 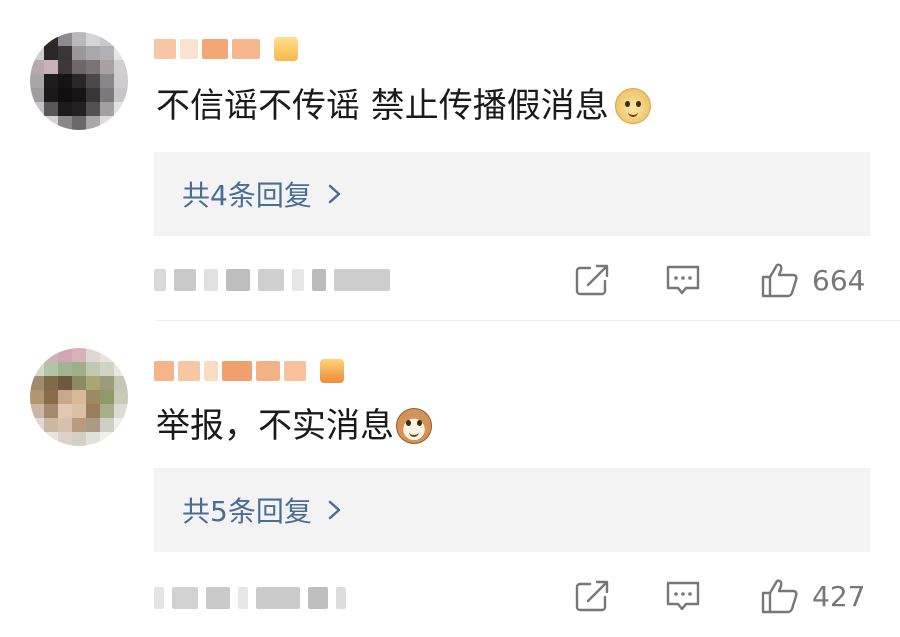 I want to click on comment-actions: 427, so click(x=724, y=596).